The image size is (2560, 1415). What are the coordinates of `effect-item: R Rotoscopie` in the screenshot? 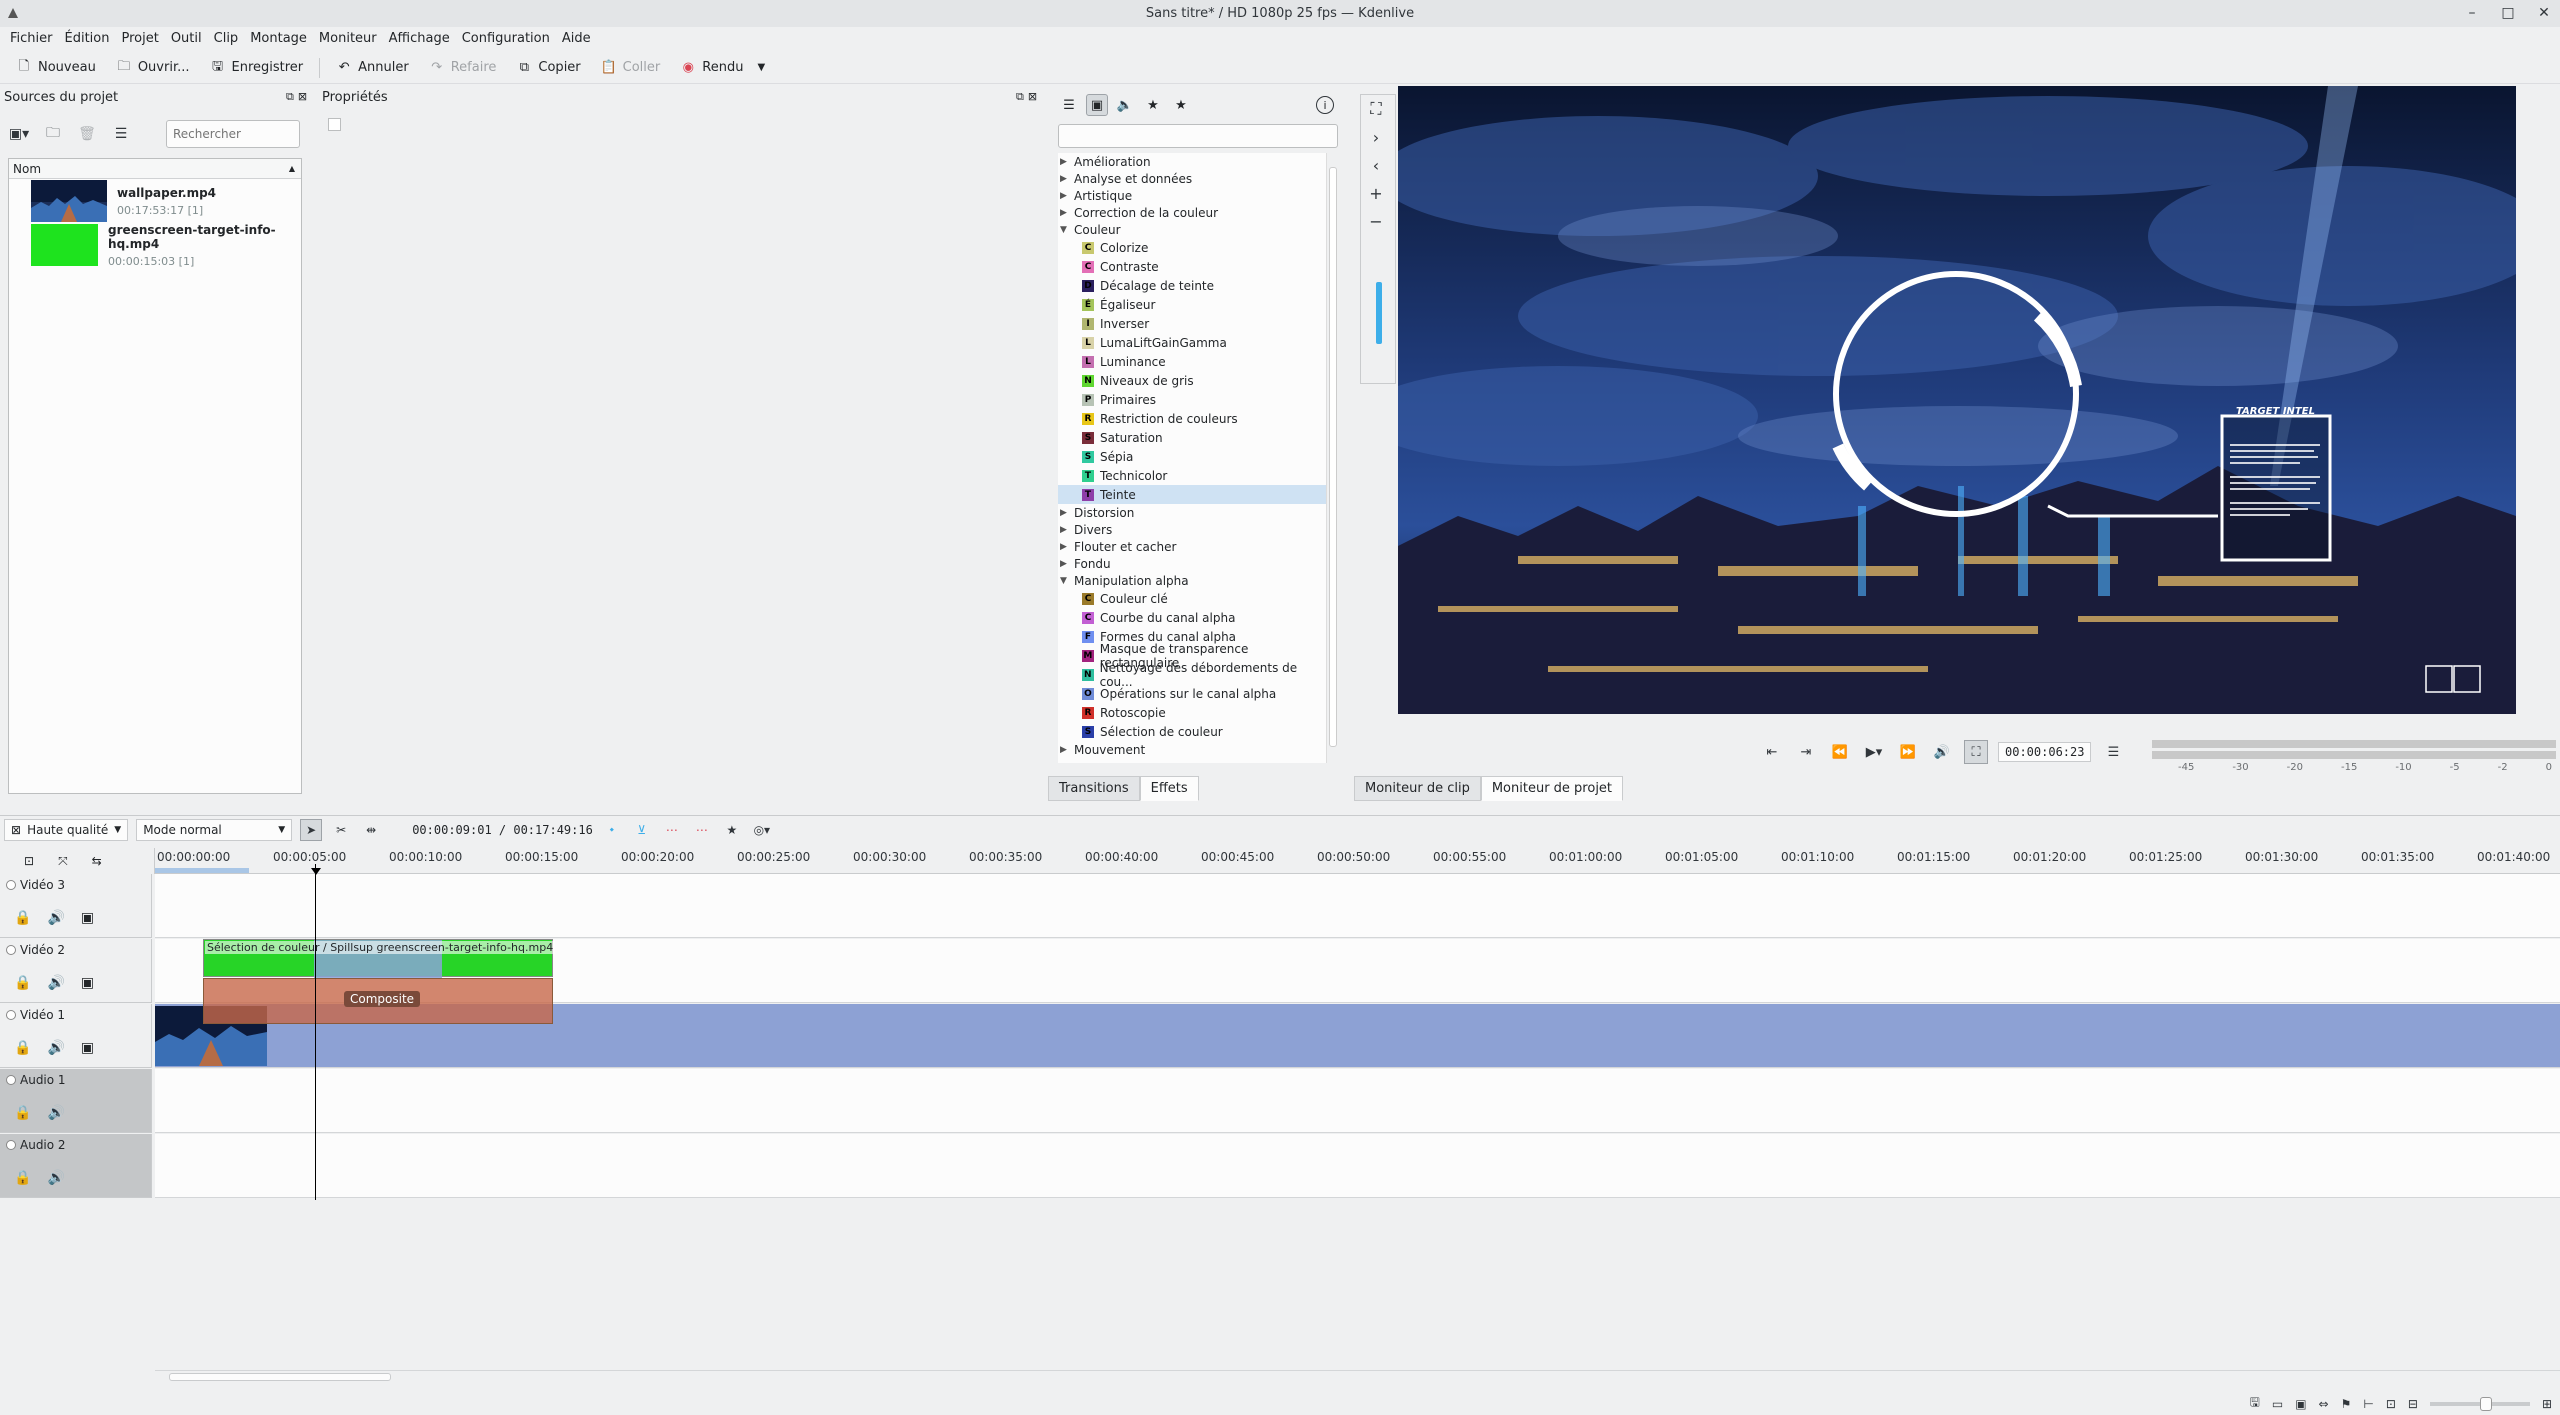 It's located at (1192, 712).